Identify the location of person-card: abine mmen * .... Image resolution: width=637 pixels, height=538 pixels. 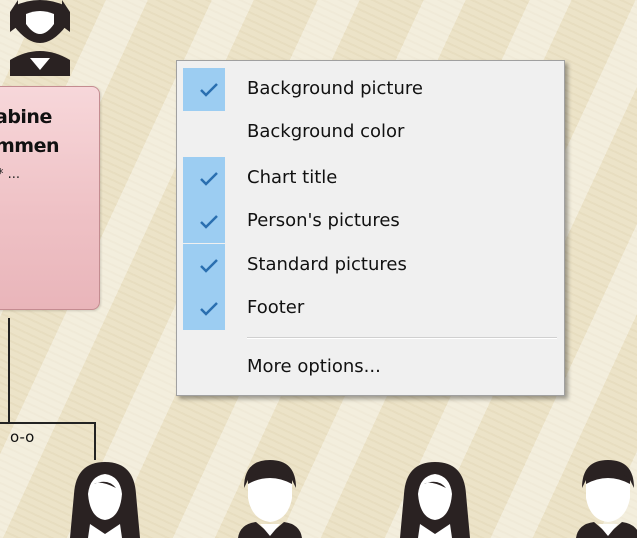
(50, 198).